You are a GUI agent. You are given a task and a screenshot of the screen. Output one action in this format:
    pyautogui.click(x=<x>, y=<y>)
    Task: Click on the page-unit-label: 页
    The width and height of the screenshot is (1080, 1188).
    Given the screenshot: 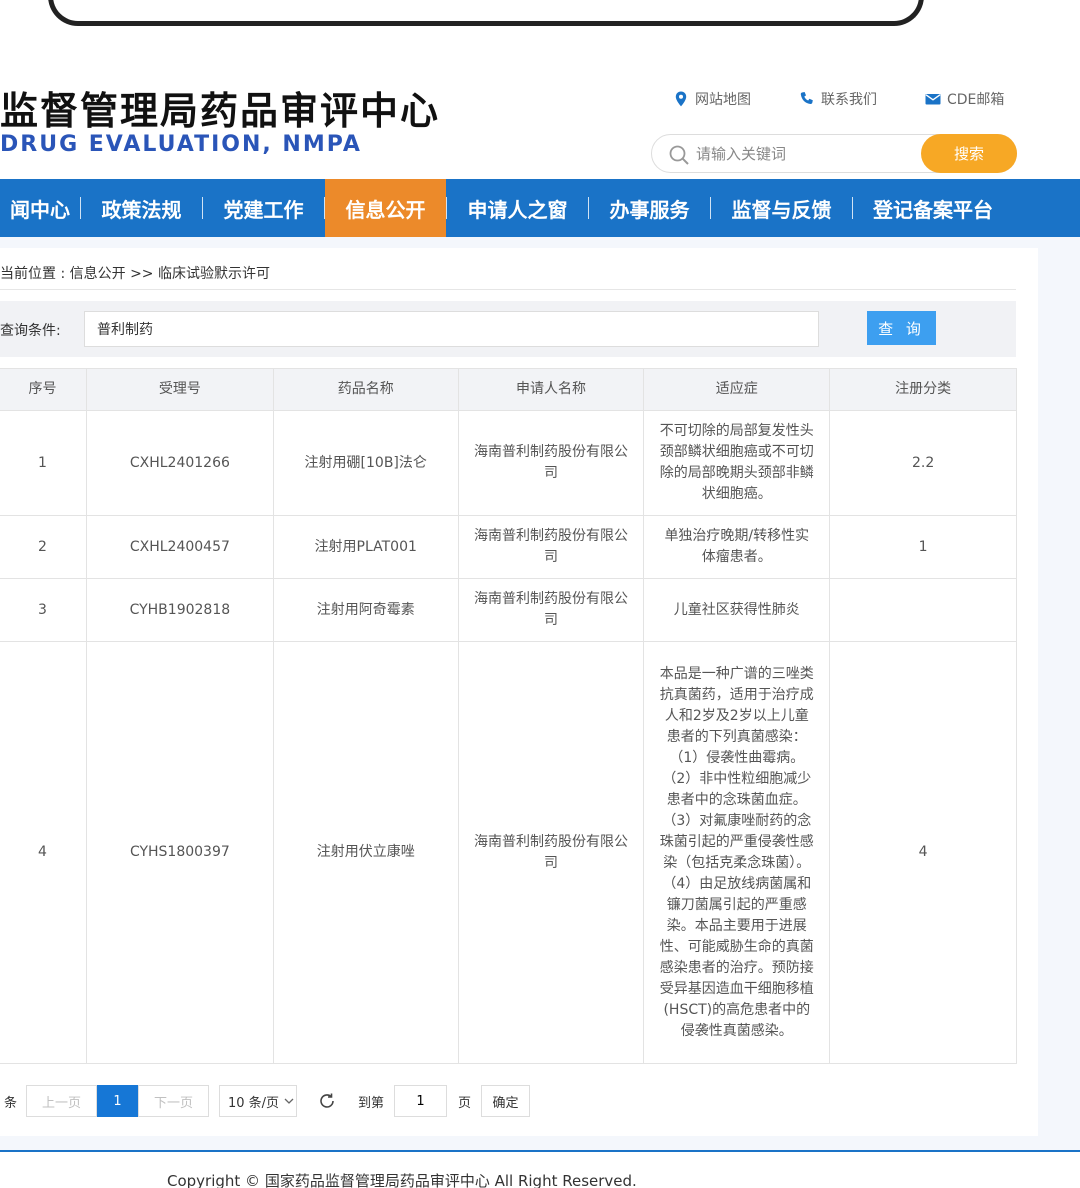 What is the action you would take?
    pyautogui.click(x=465, y=1103)
    